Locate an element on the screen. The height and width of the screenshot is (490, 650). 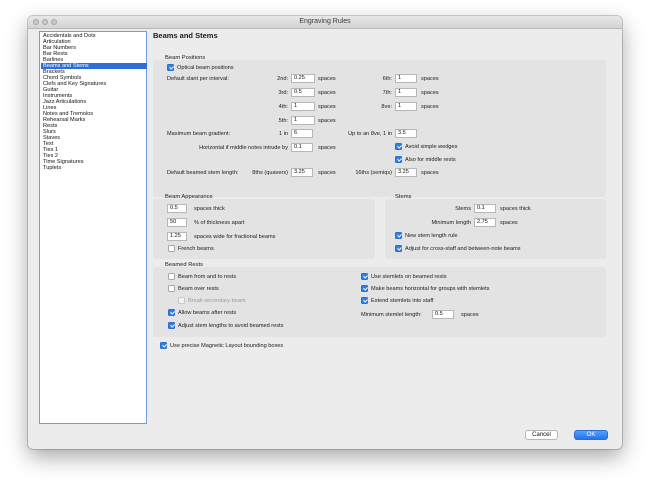
adjust-stem-lengths-checkbox is located at coordinates (171, 325).